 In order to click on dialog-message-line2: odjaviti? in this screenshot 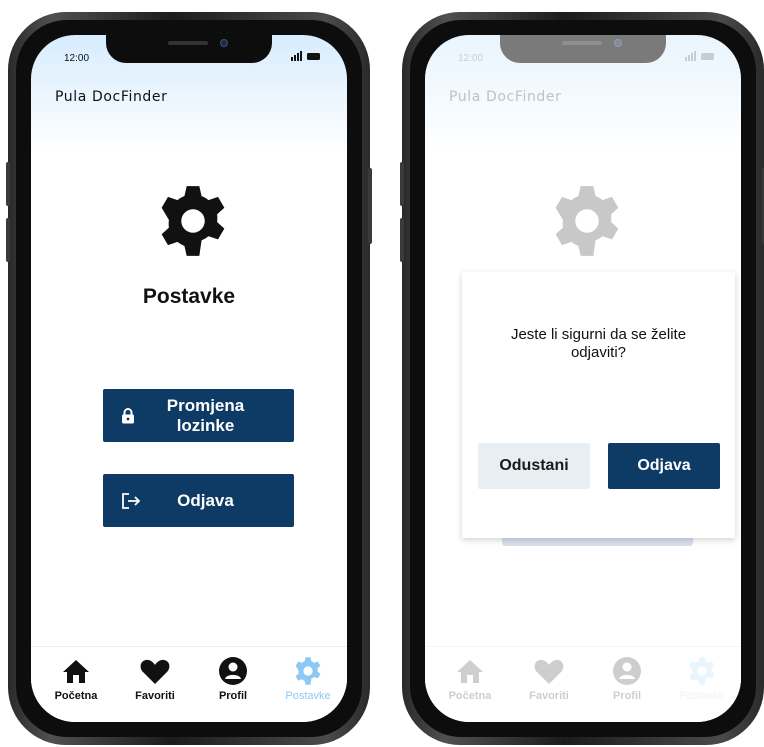, I will do `click(598, 352)`.